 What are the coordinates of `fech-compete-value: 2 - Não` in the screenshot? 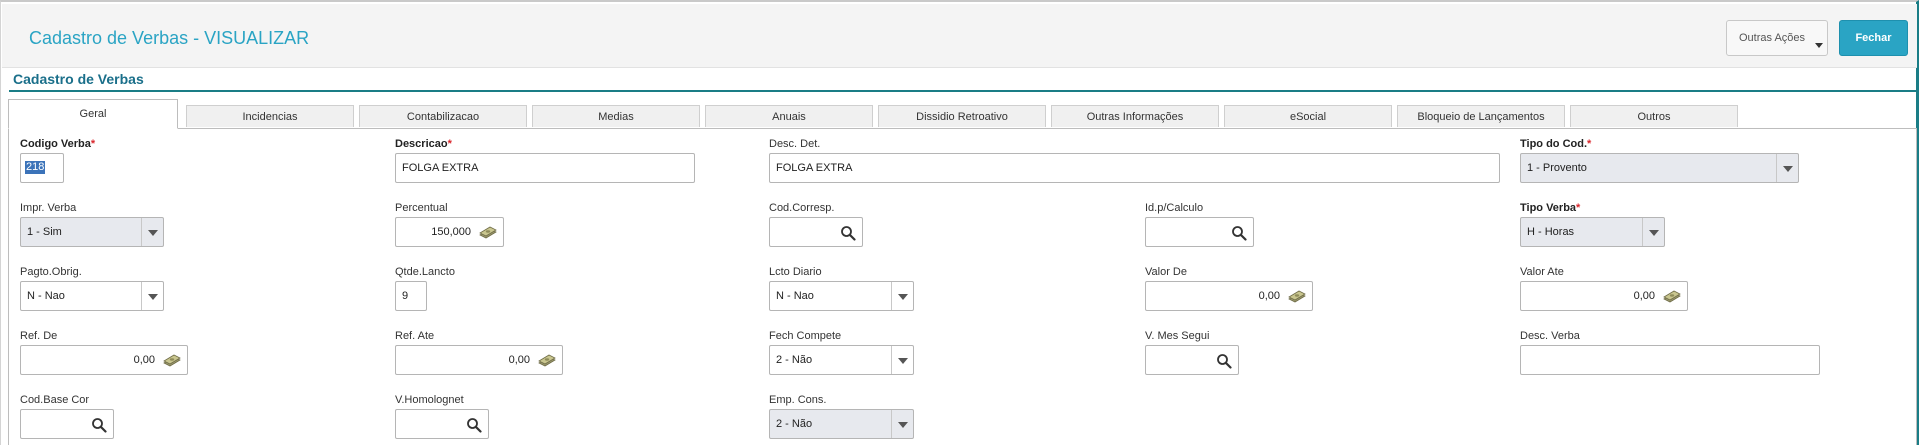 It's located at (794, 360).